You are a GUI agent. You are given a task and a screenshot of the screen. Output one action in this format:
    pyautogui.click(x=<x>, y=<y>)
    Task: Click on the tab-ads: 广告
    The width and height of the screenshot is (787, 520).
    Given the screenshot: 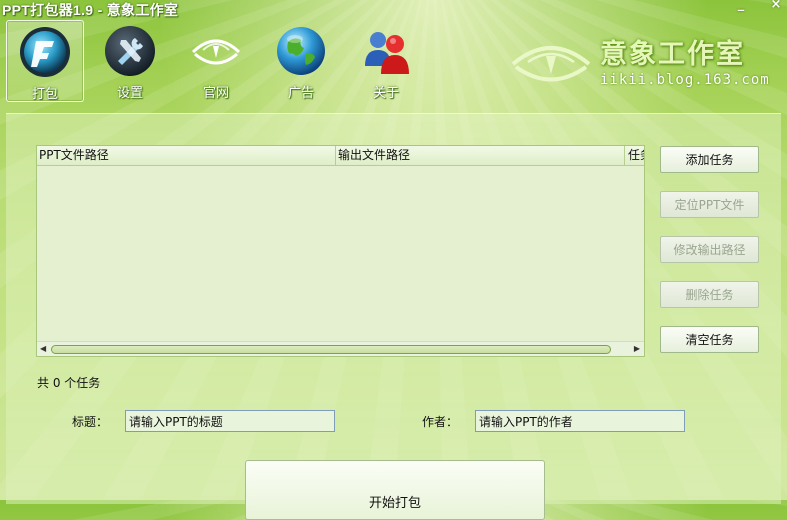 What is the action you would take?
    pyautogui.click(x=301, y=60)
    